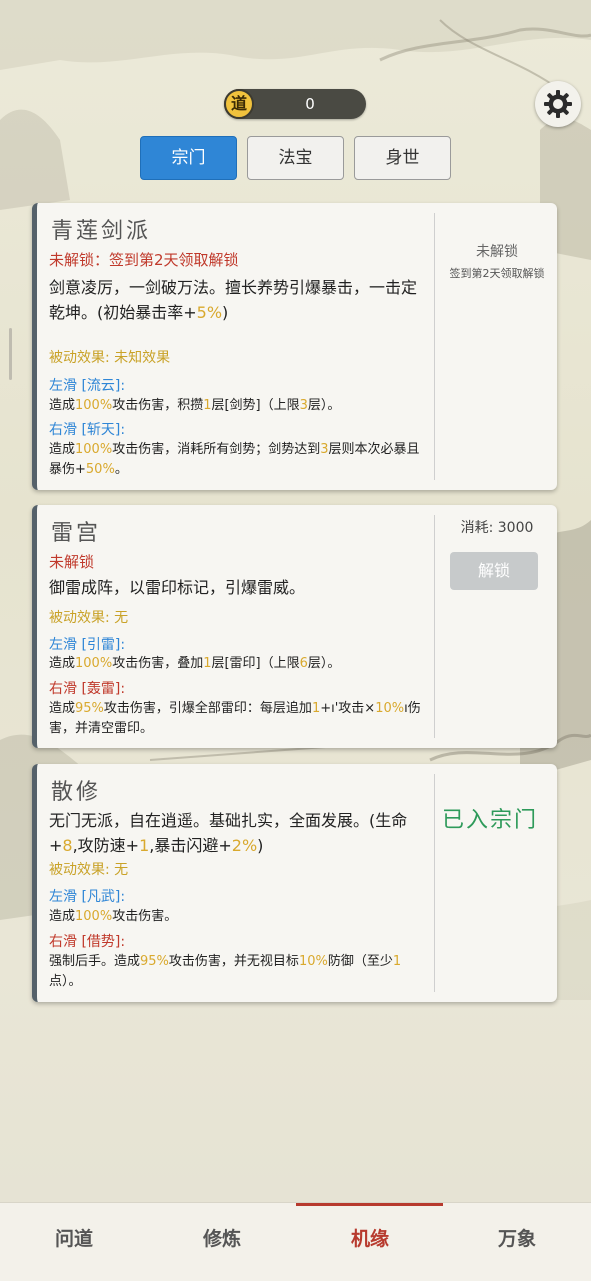 The height and width of the screenshot is (1281, 591). What do you see at coordinates (76, 792) in the screenshot?
I see `sect-title: 散修` at bounding box center [76, 792].